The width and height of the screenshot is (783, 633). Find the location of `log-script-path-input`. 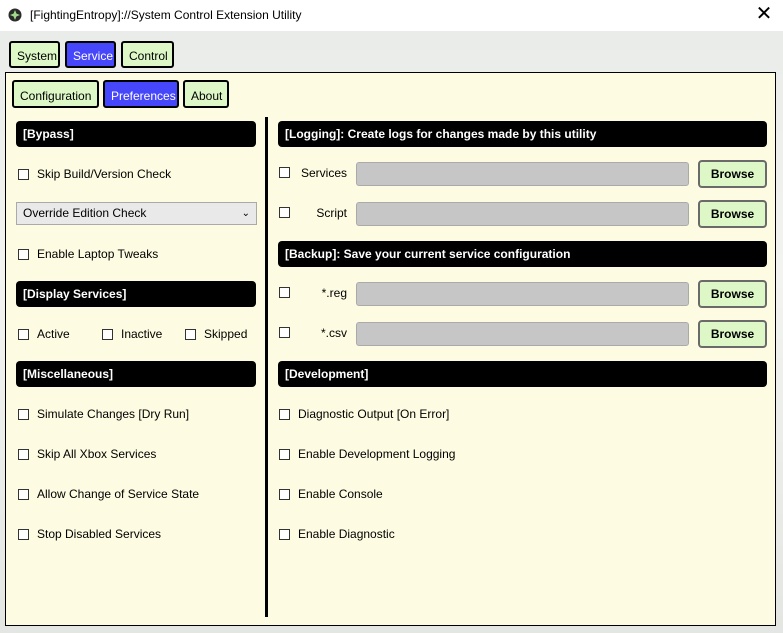

log-script-path-input is located at coordinates (522, 214).